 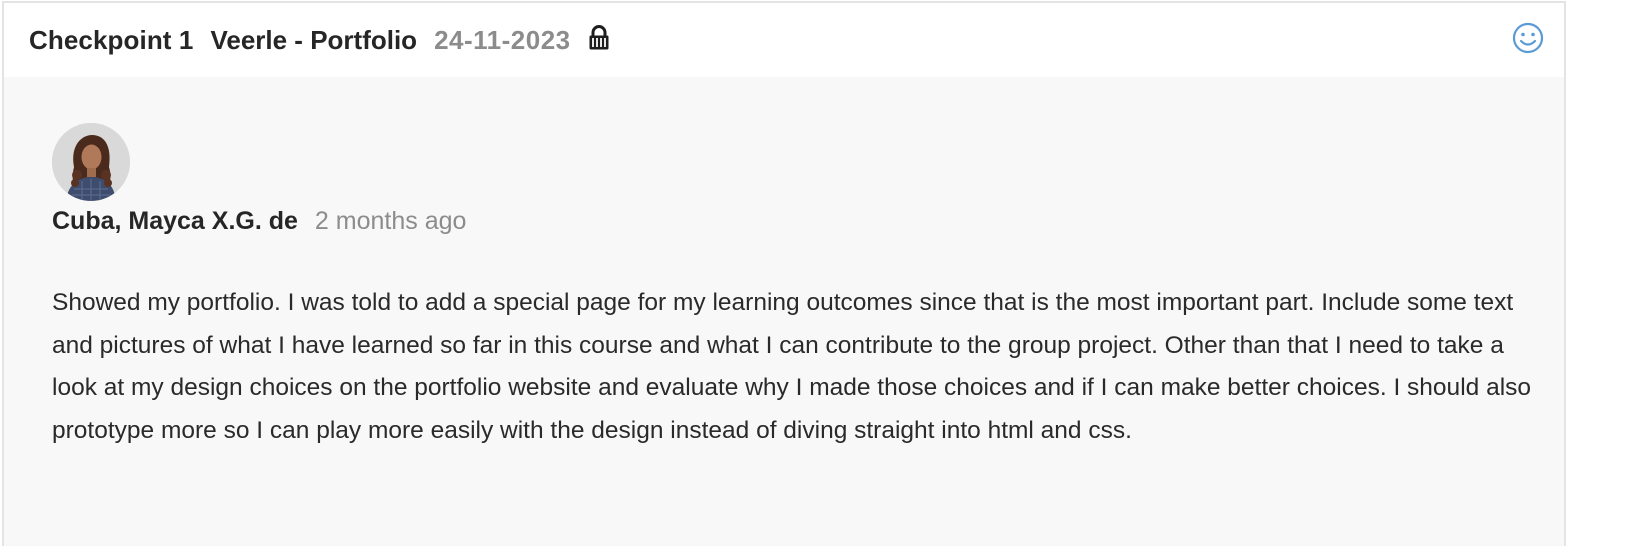 I want to click on lock-icon, so click(x=599, y=38).